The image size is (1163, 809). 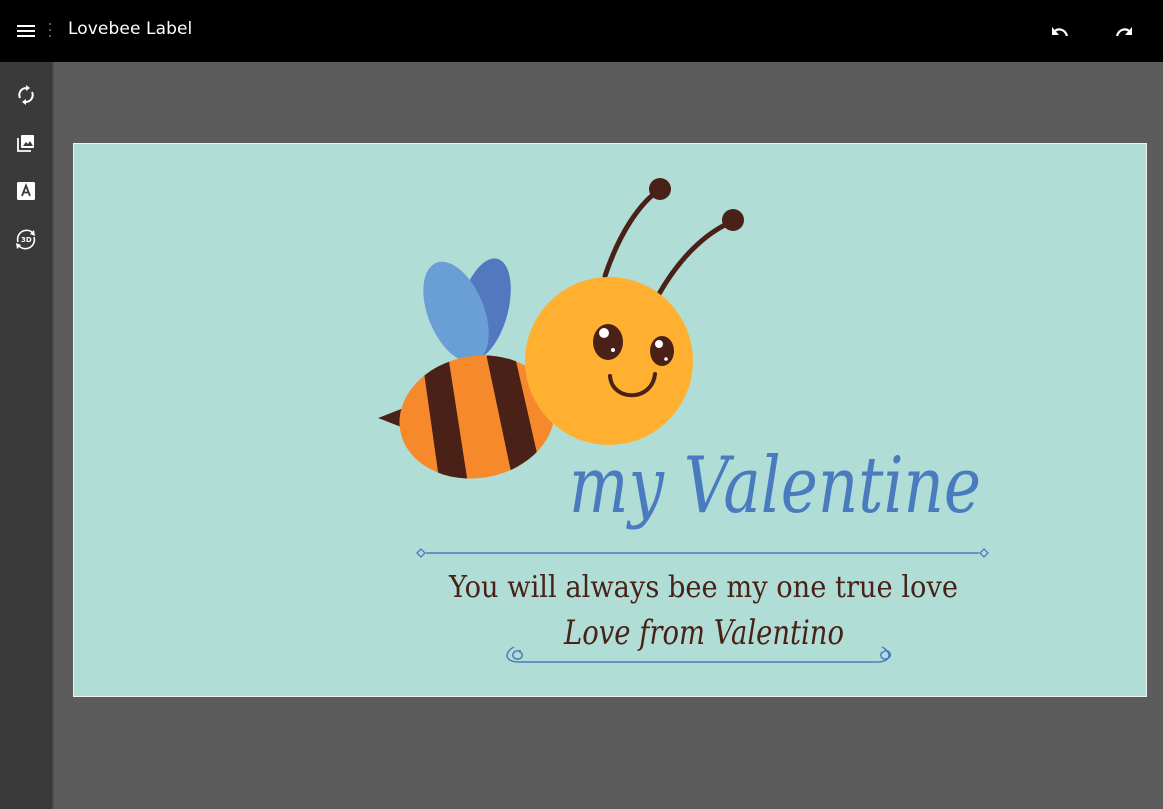 I want to click on image-icon, so click(x=25, y=143).